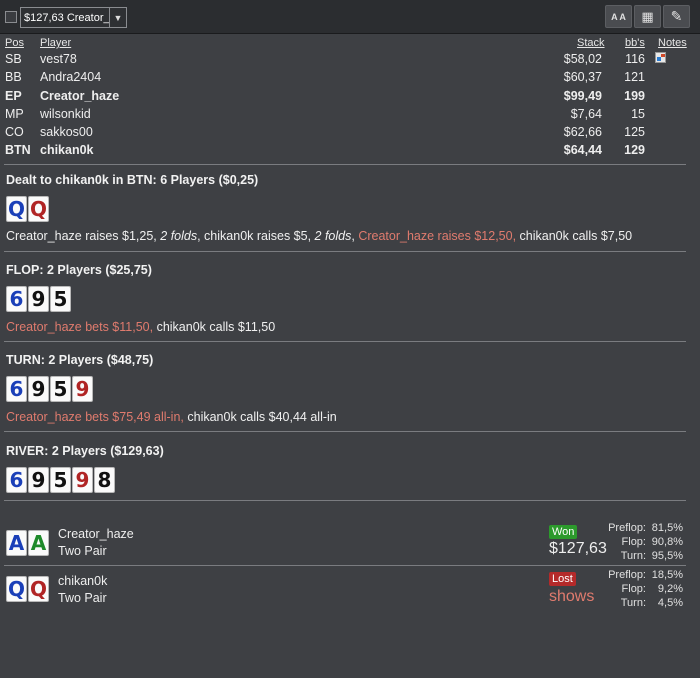 Image resolution: width=700 pixels, height=678 pixels. Describe the element at coordinates (574, 236) in the screenshot. I see `action-text: chikan0k calls $7,50` at that location.